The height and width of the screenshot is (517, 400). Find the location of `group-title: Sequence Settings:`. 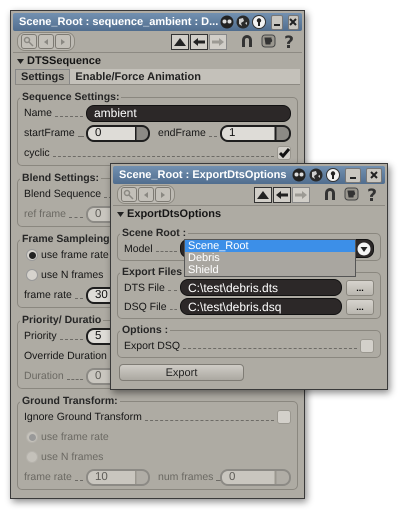

group-title: Sequence Settings: is located at coordinates (70, 97).